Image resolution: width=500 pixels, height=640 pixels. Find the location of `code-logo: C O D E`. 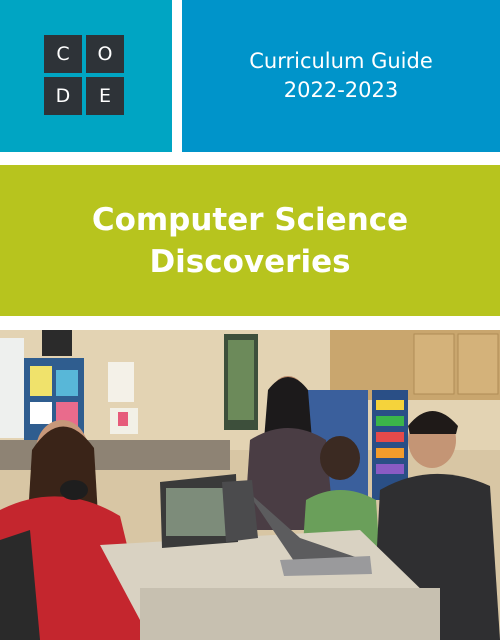

code-logo: C O D E is located at coordinates (84, 75).